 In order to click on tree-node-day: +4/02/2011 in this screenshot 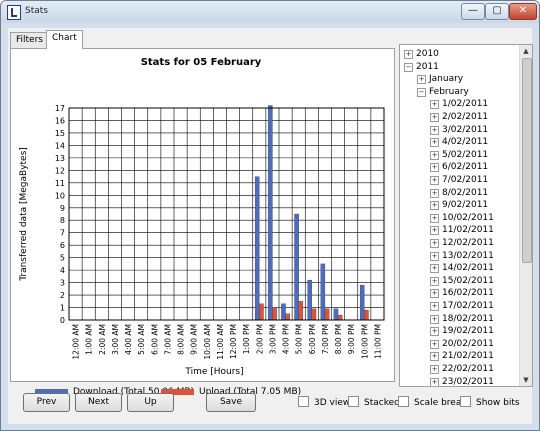, I will do `click(459, 142)`.